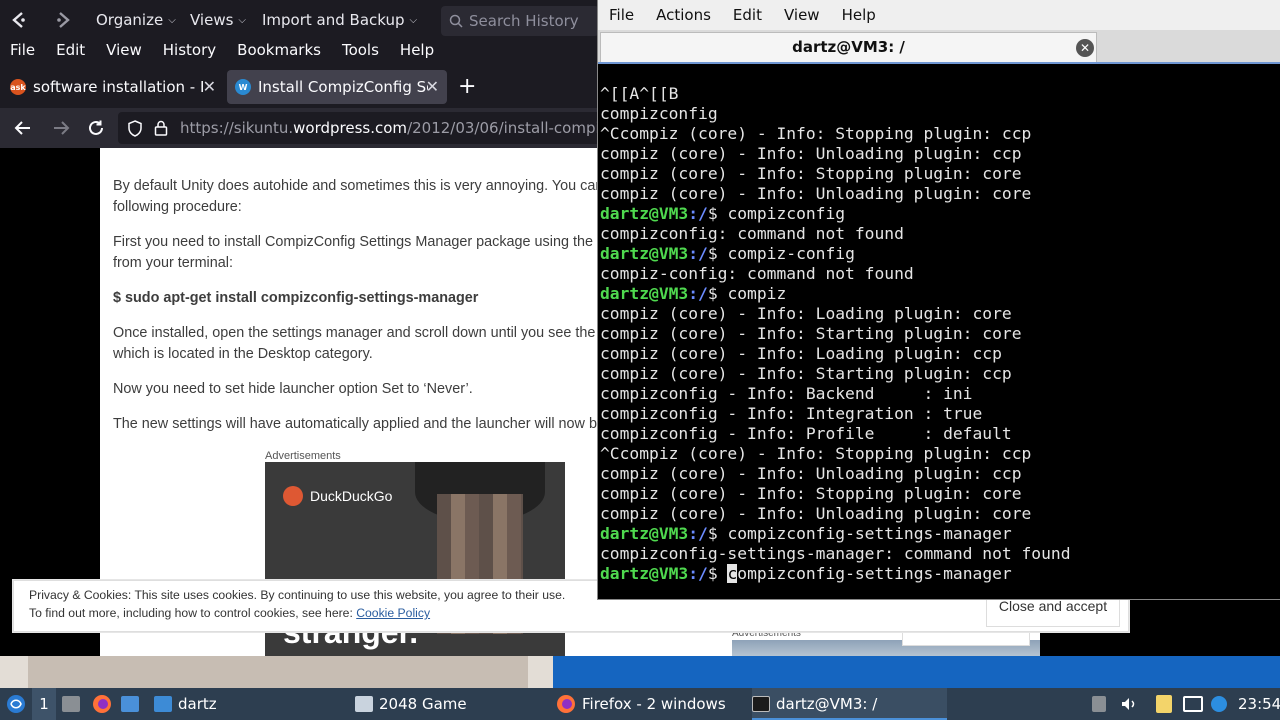 Image resolution: width=1280 pixels, height=720 pixels. I want to click on clock: 23:54, so click(1259, 704).